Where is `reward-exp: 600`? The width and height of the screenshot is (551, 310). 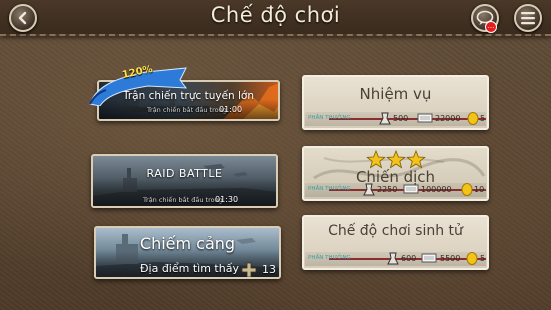 reward-exp: 600 is located at coordinates (409, 258).